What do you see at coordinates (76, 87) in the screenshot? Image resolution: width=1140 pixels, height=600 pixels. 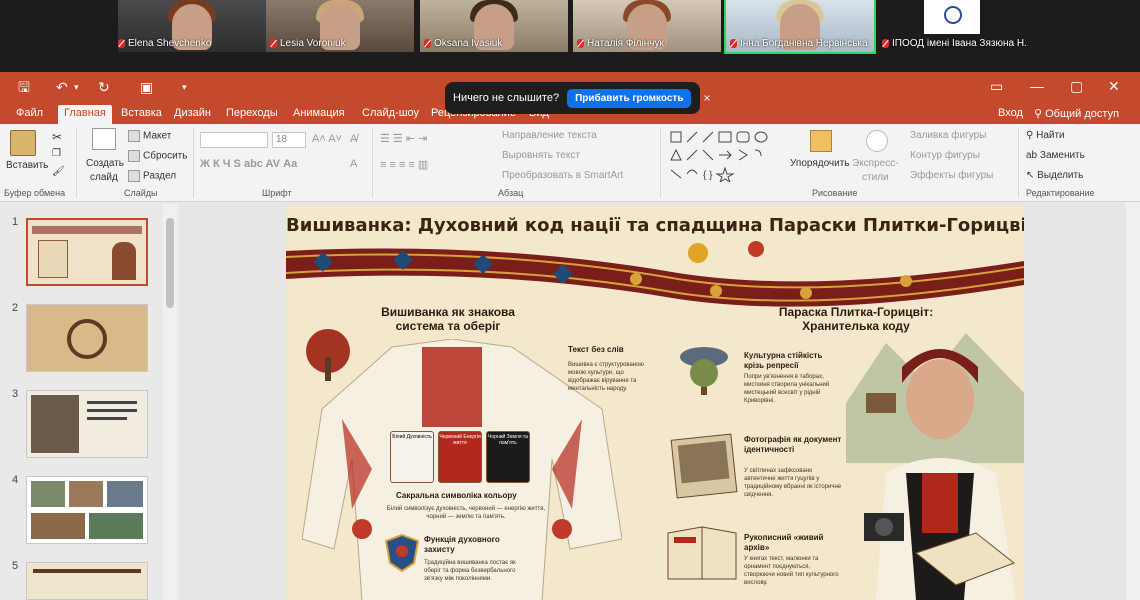 I see `undo-dropdown-icon: ▾` at bounding box center [76, 87].